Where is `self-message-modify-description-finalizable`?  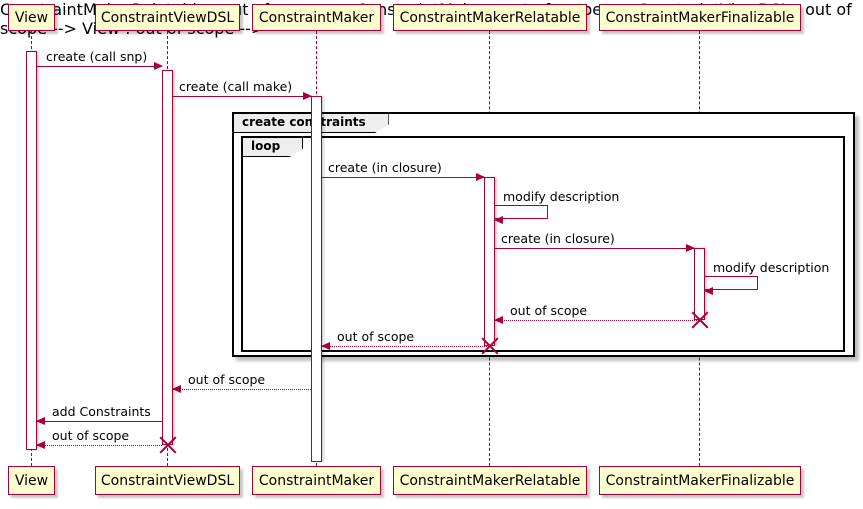
self-message-modify-description-finalizable is located at coordinates (731, 285).